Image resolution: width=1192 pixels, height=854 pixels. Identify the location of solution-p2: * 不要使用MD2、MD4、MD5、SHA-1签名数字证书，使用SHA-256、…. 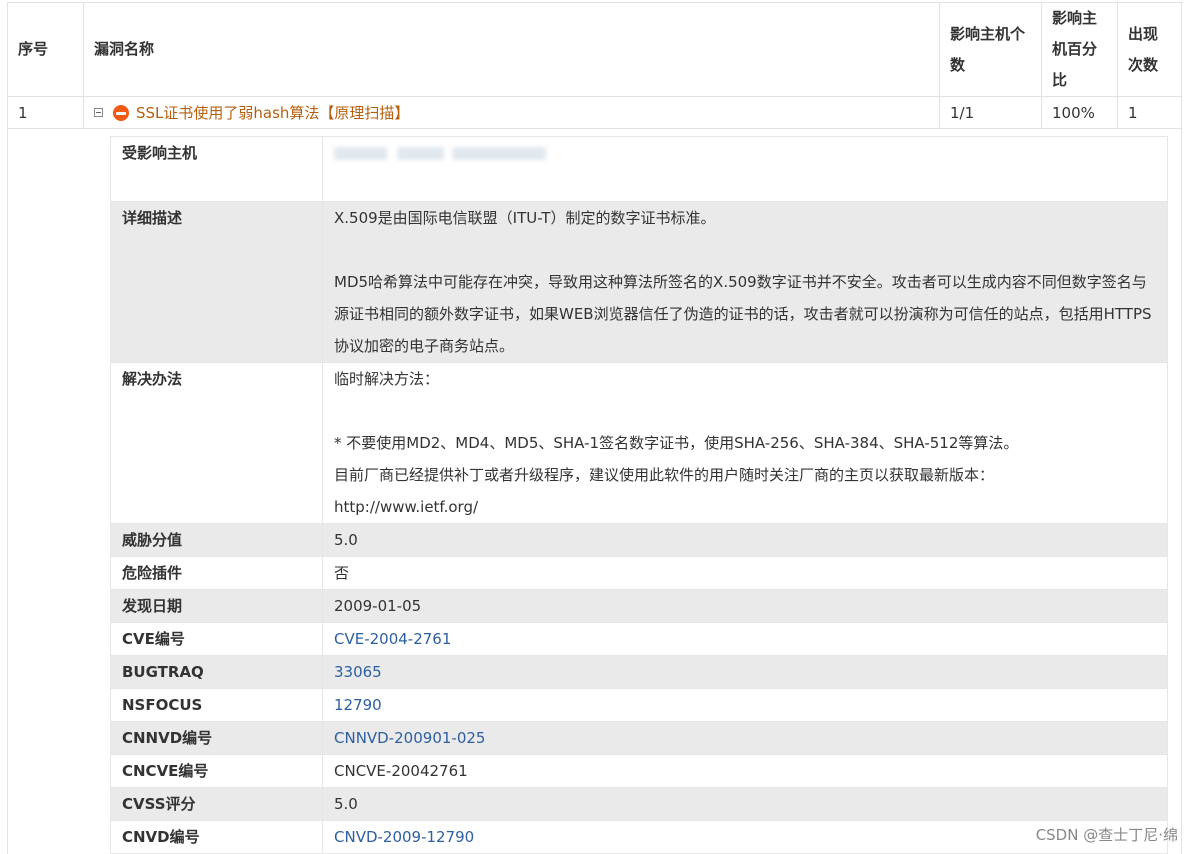
(745, 443).